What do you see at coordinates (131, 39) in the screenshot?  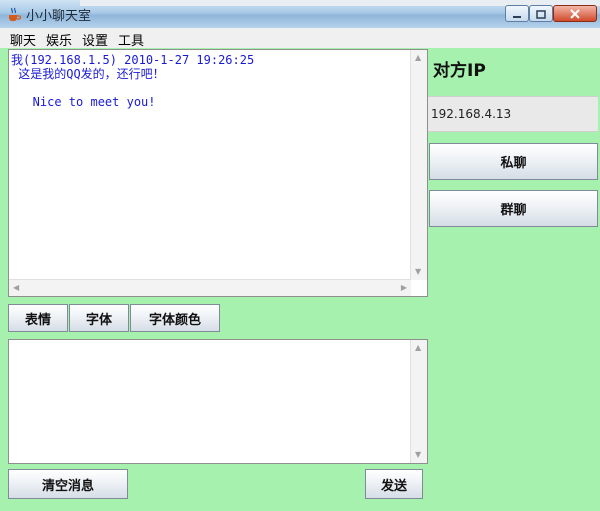 I see `menu-tools: 工具` at bounding box center [131, 39].